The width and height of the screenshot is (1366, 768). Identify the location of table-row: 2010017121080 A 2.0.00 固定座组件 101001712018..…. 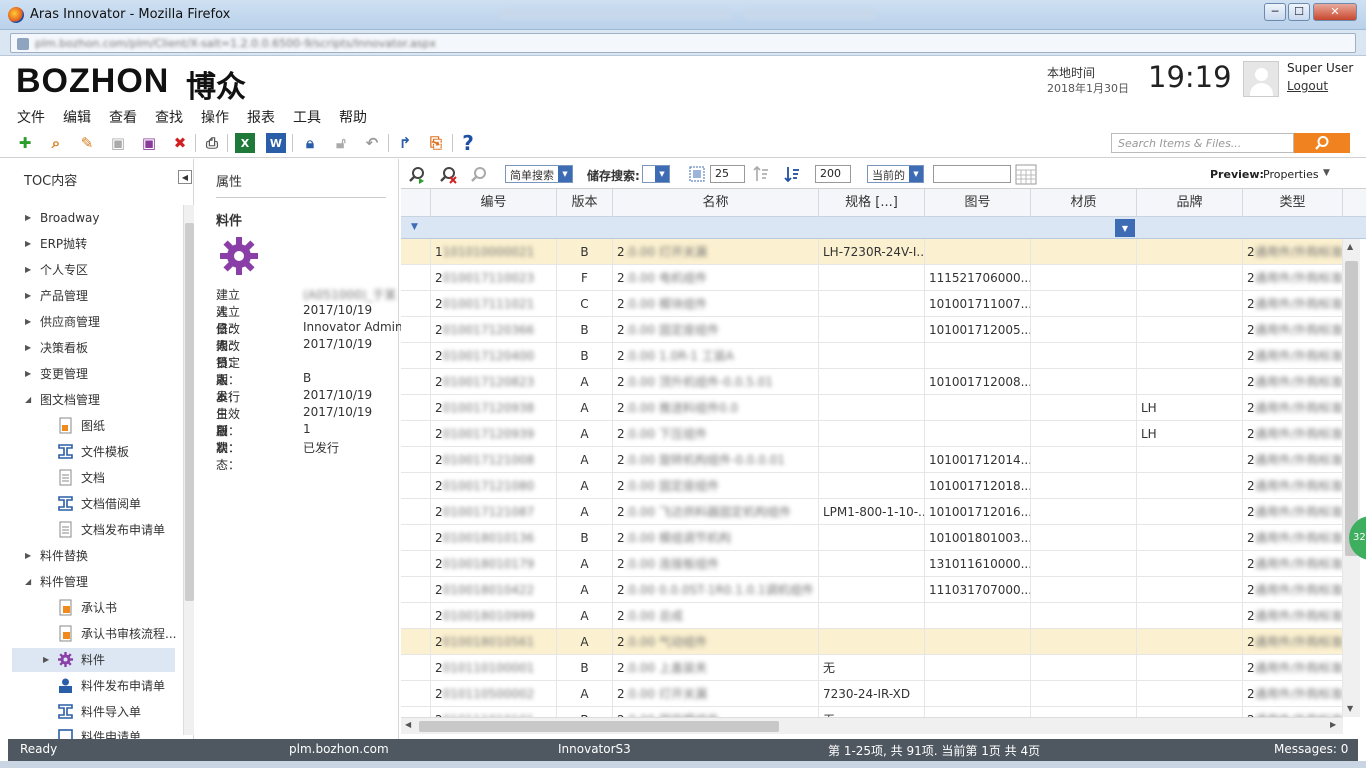
(872, 486).